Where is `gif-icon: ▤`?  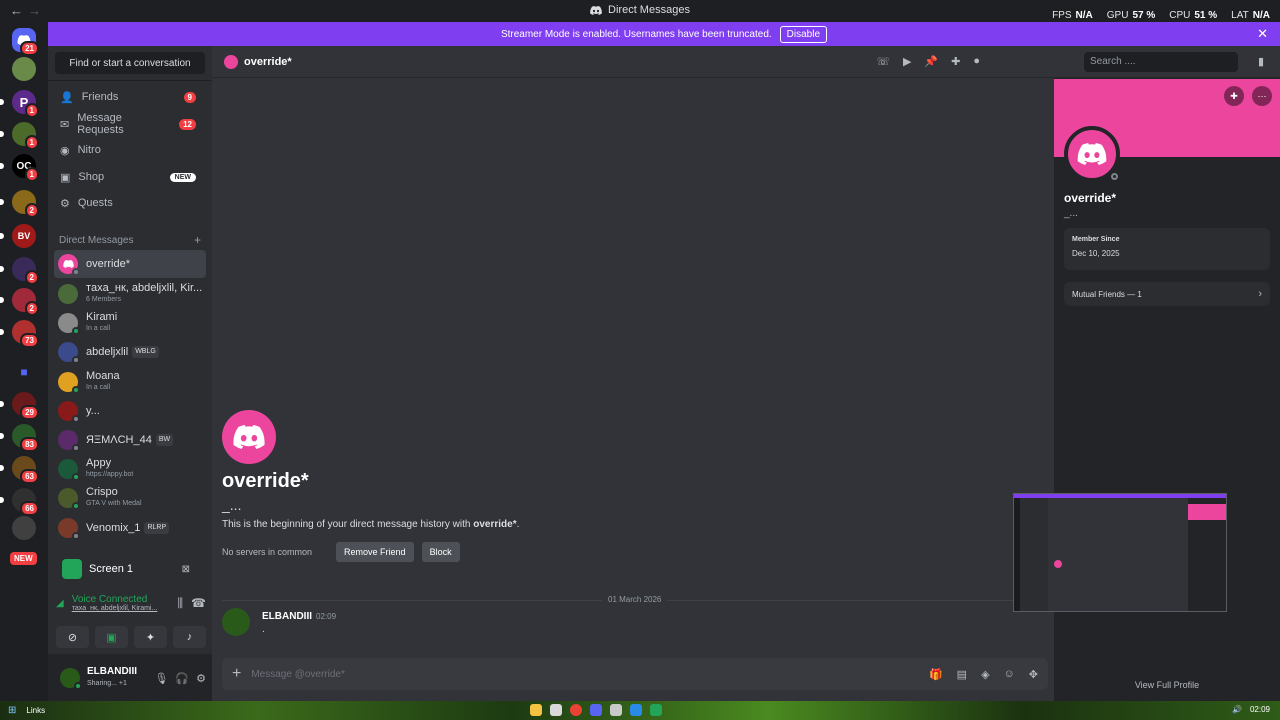
gif-icon: ▤ is located at coordinates (962, 674).